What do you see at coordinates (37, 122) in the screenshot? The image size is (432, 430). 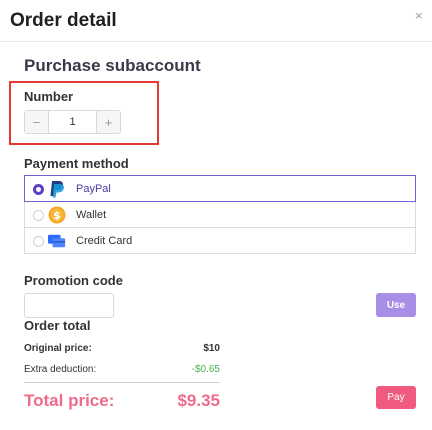 I see `decrement-button: −` at bounding box center [37, 122].